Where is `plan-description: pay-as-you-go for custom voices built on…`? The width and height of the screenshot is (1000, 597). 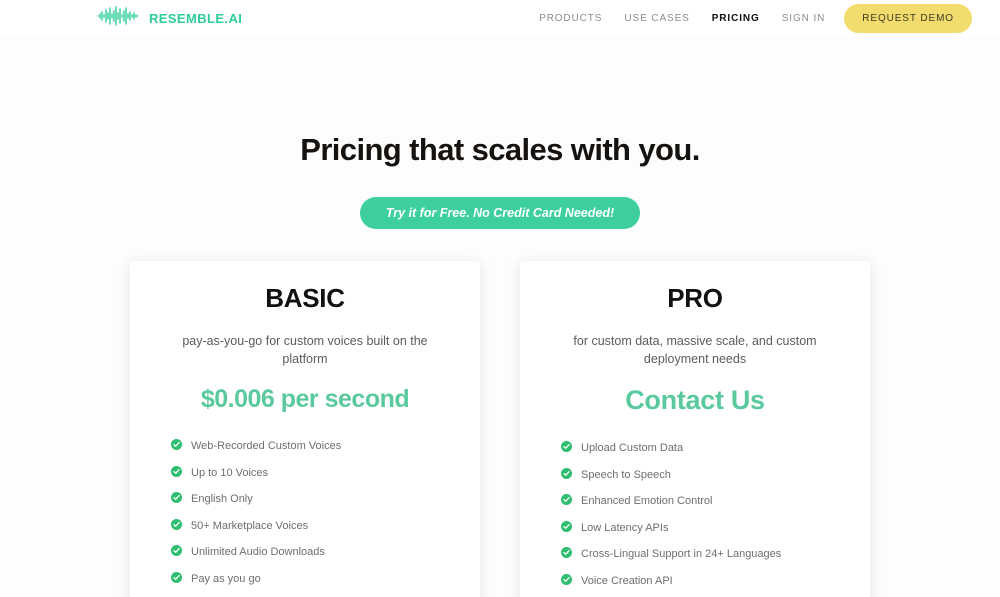 plan-description: pay-as-you-go for custom voices built on… is located at coordinates (305, 350).